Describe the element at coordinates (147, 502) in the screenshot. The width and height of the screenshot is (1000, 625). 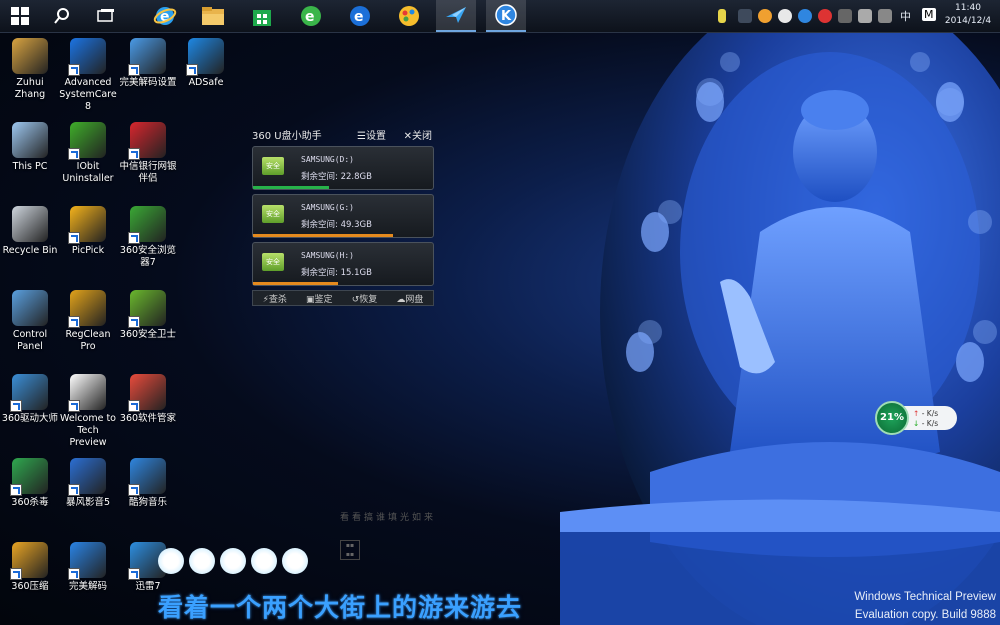
I see `desktop-icon-label: 酷狗音乐` at that location.